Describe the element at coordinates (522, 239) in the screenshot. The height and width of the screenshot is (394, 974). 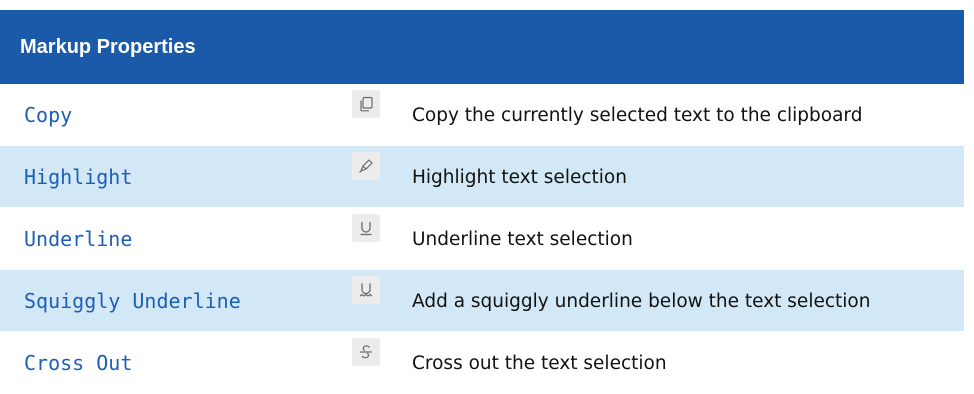
I see `property-description: Underline text selection` at that location.